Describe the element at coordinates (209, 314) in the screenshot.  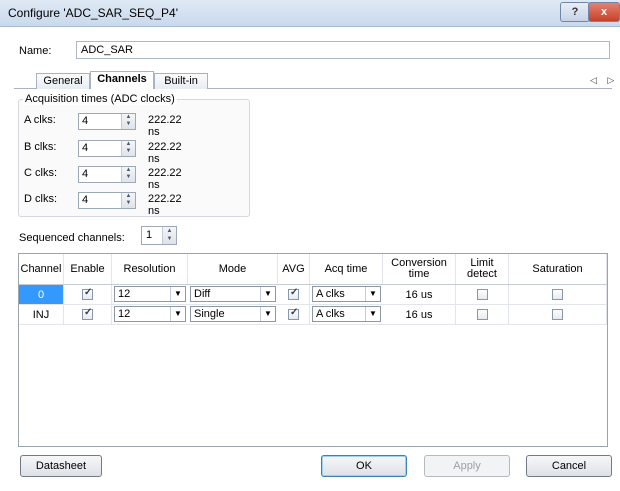
I see `combo-value: Single` at that location.